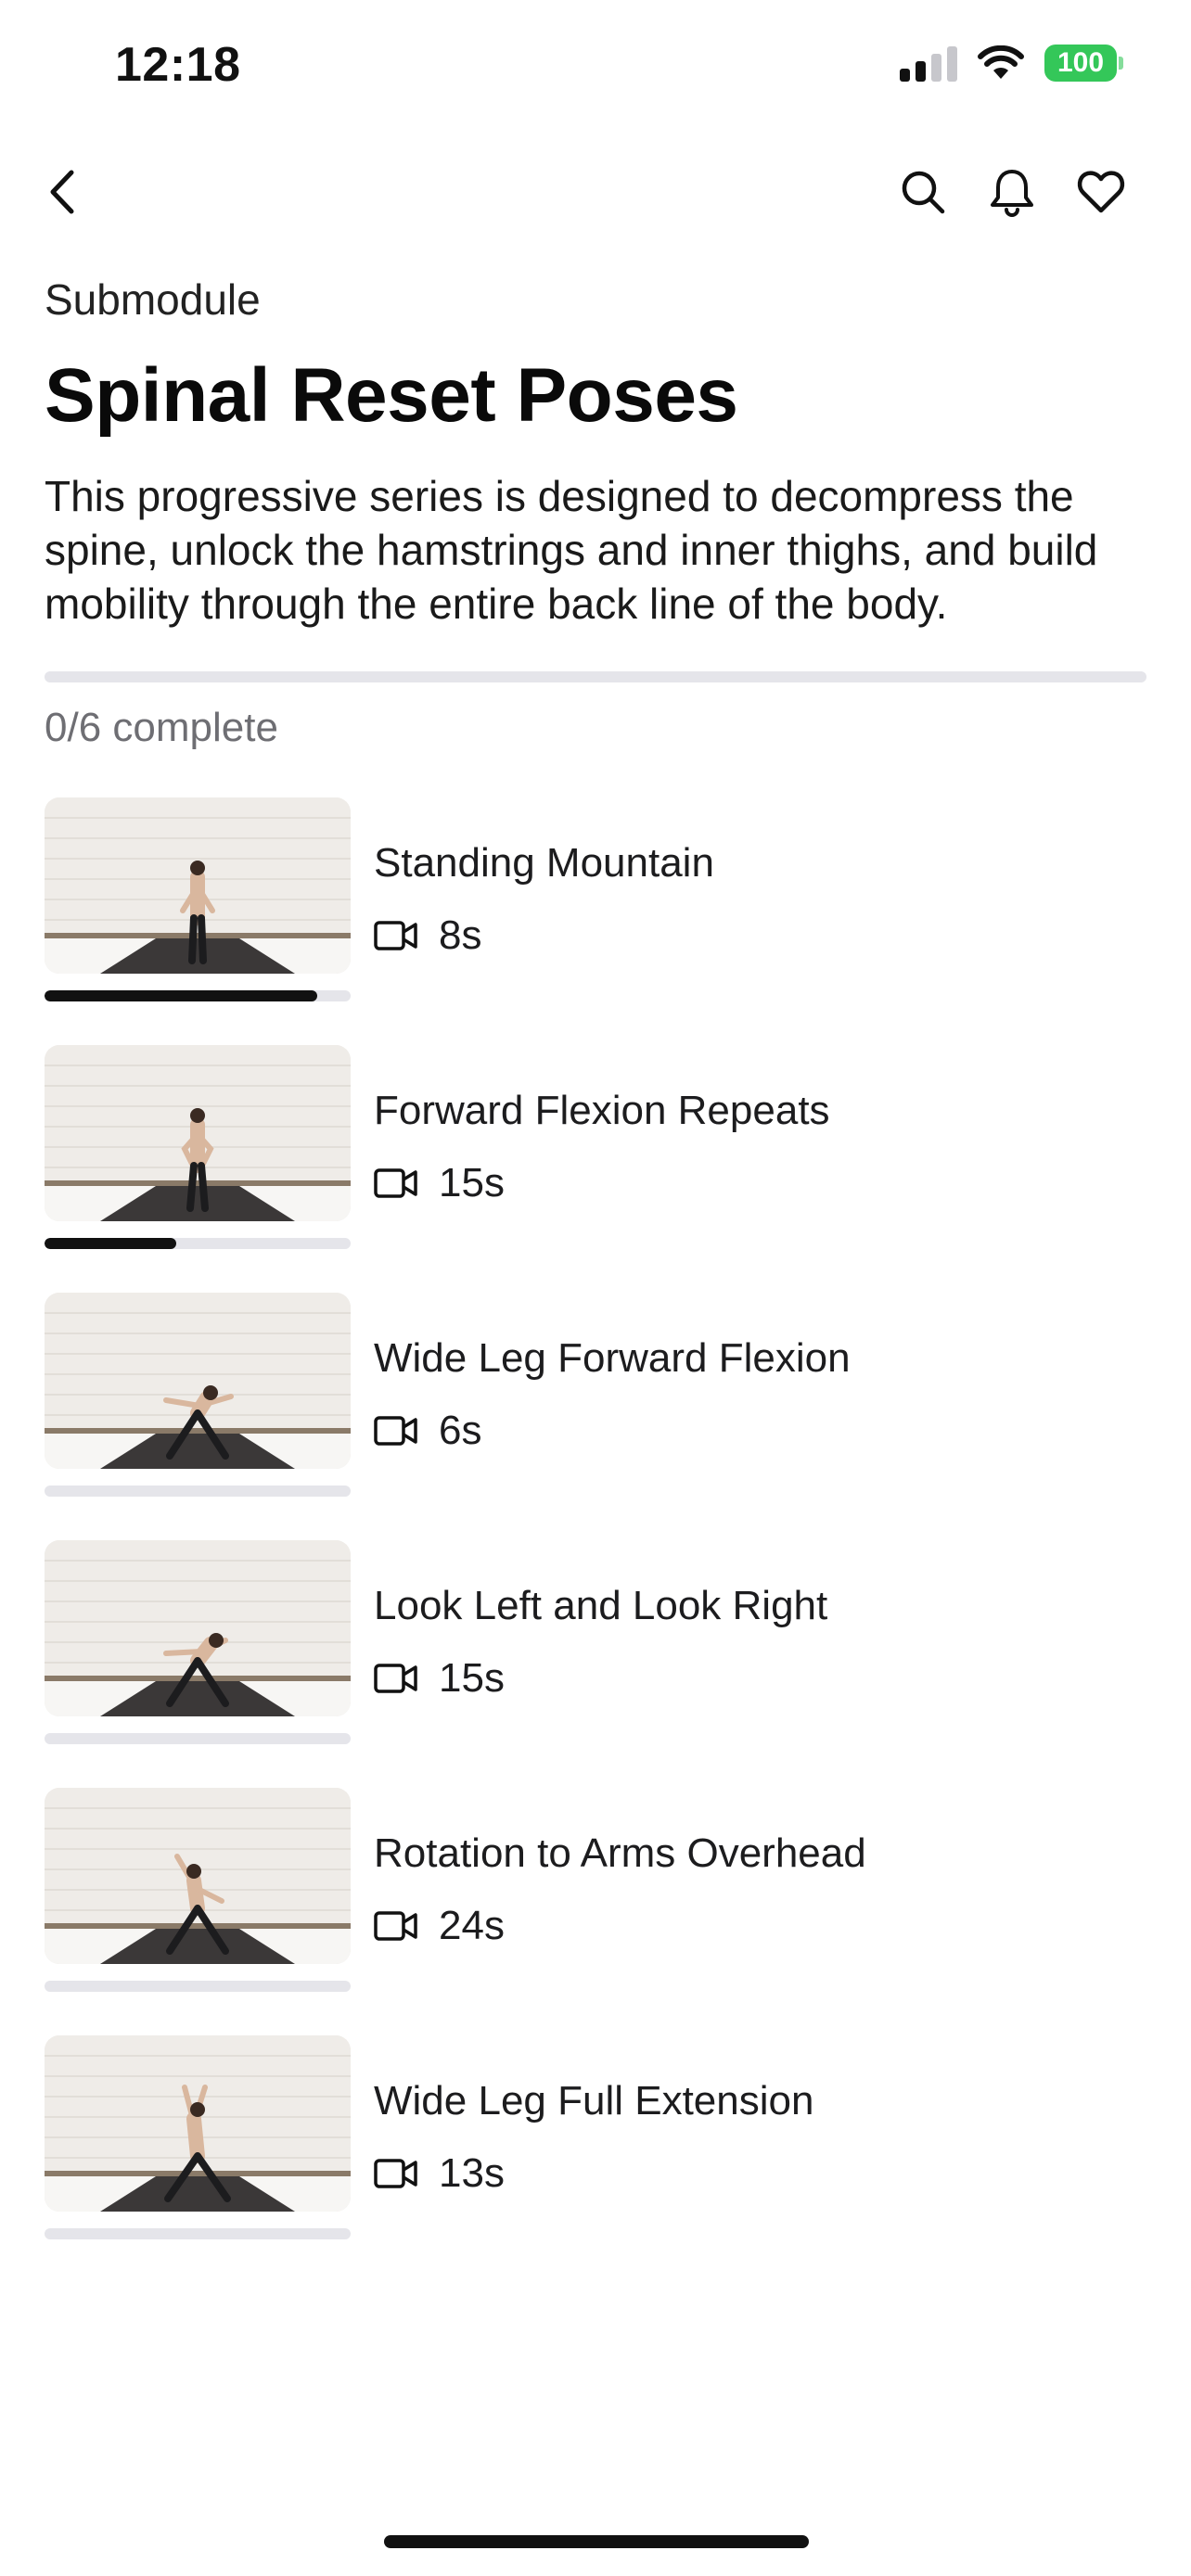 This screenshot has width=1191, height=2576. I want to click on search-button, so click(923, 192).